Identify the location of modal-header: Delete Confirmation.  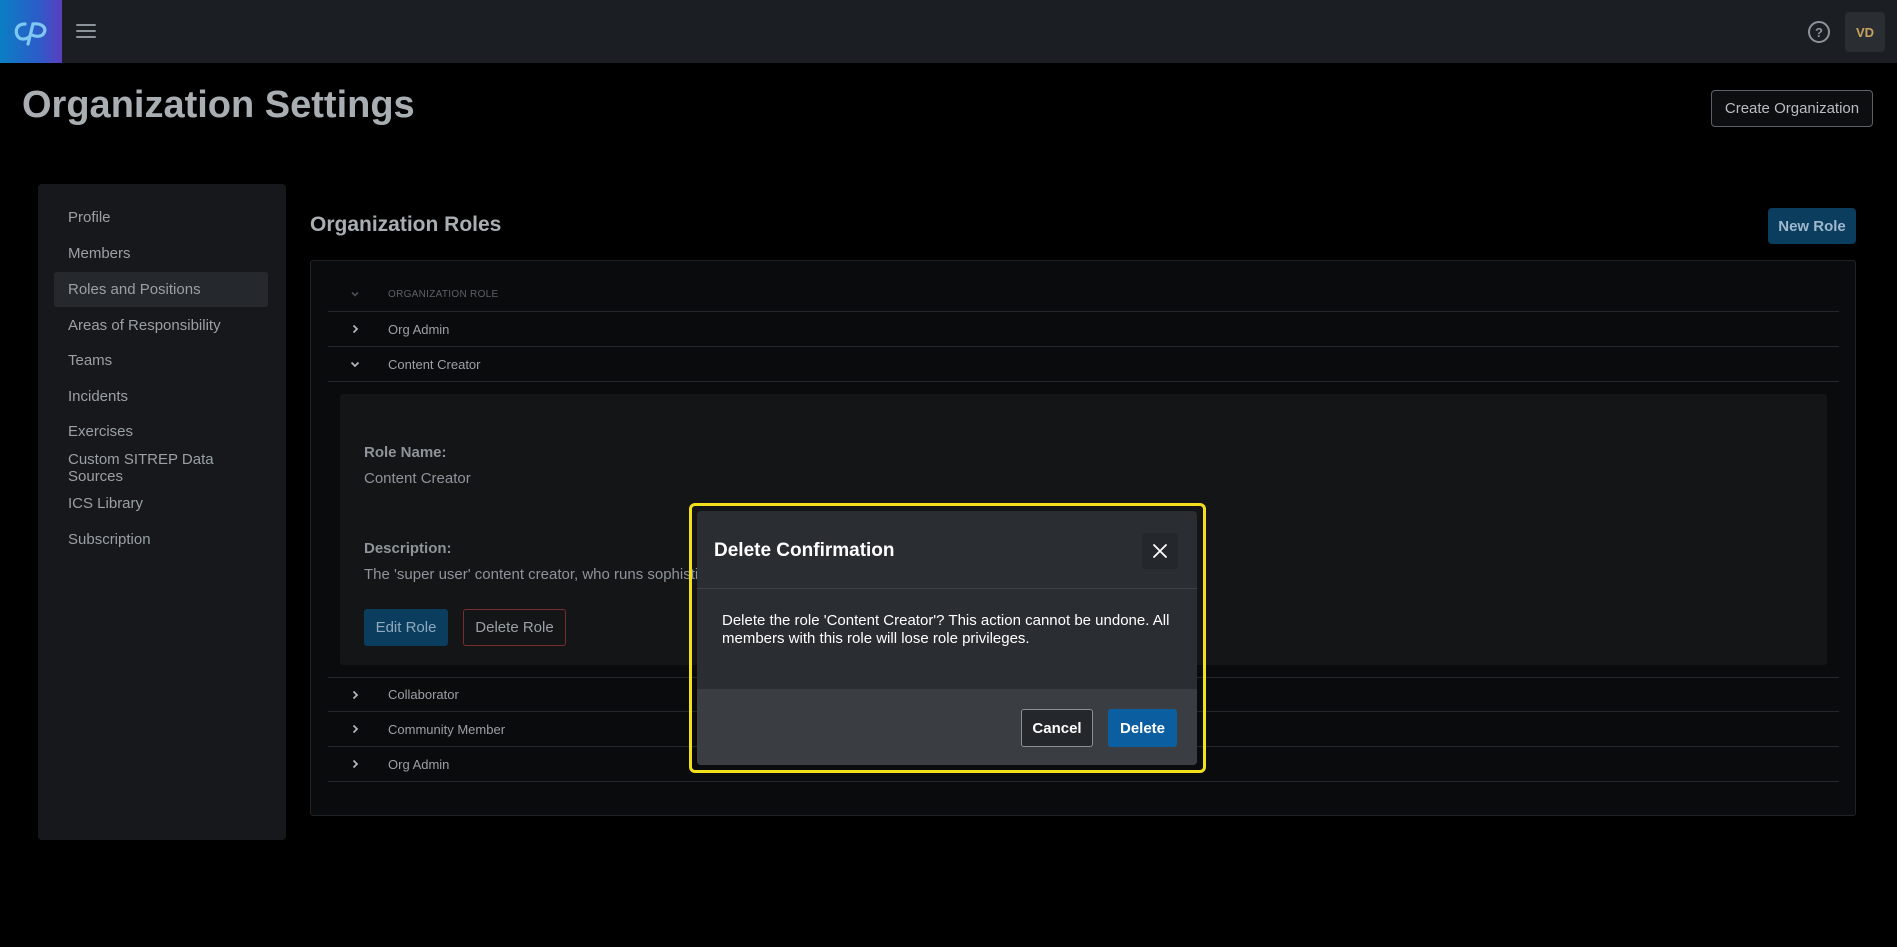
(947, 550).